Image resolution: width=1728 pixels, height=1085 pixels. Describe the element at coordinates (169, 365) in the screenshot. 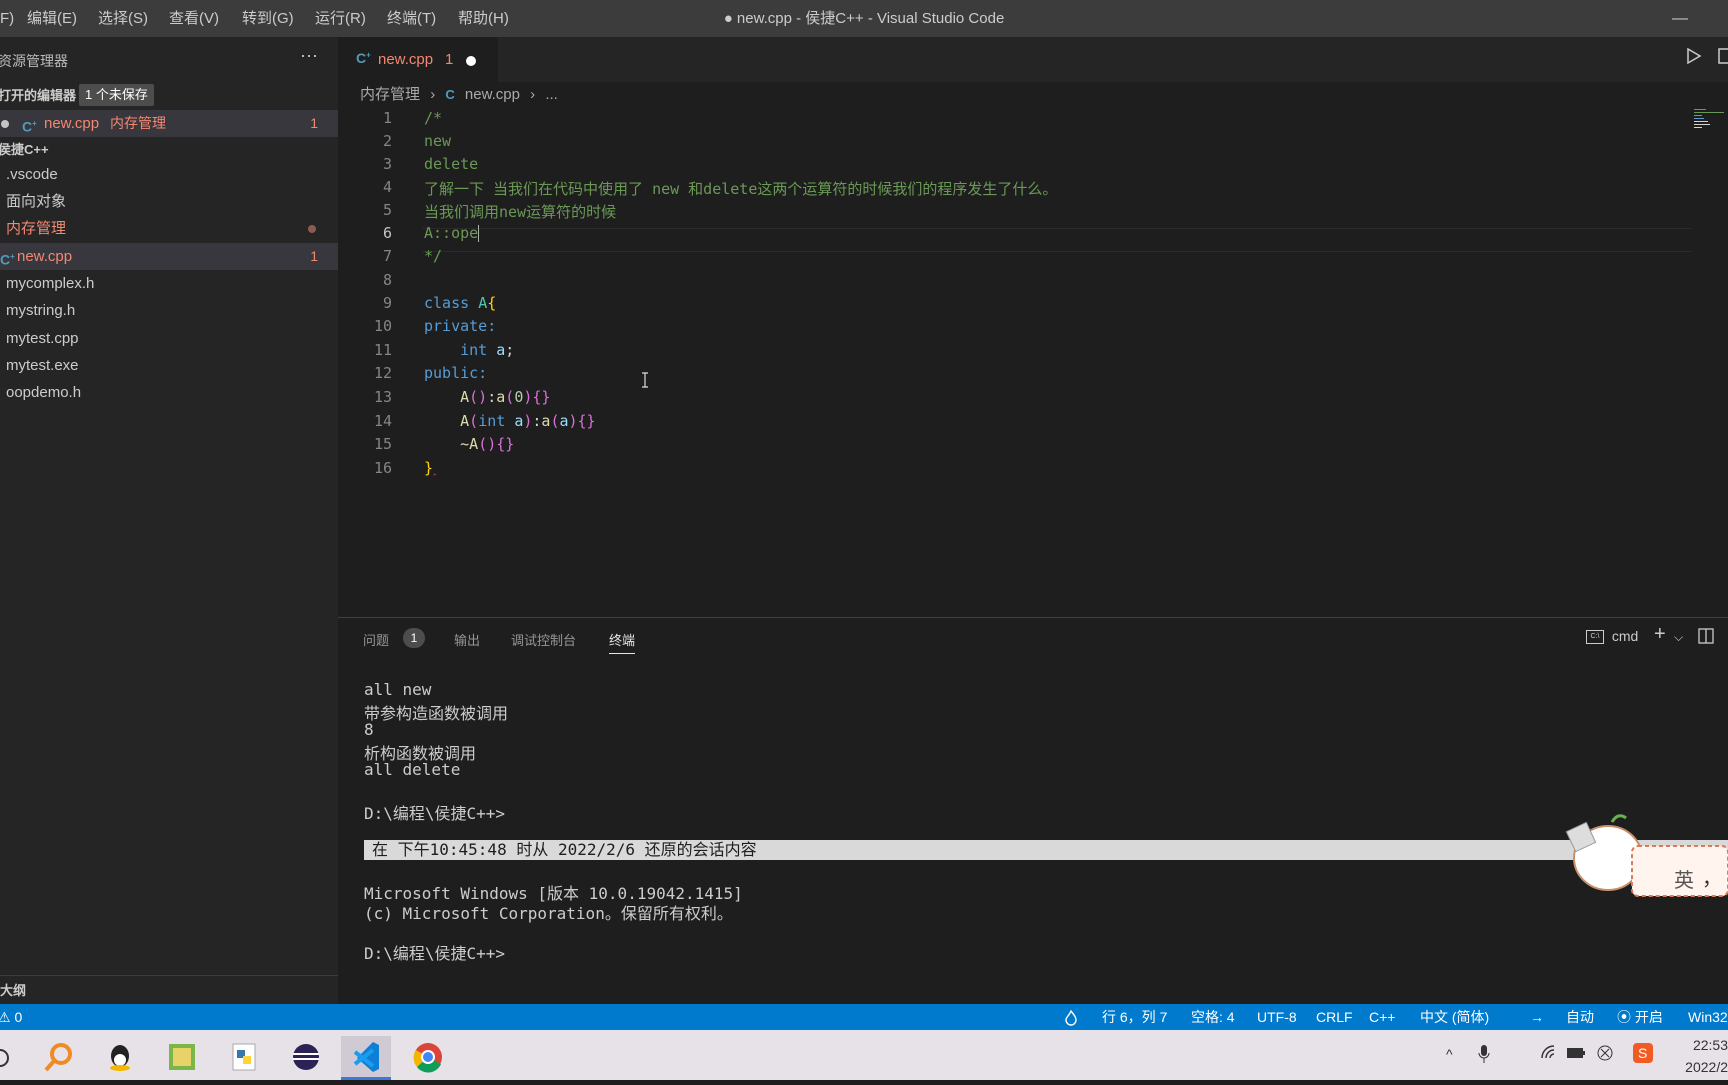

I see `tree-item-mytest-exe: mytest.exe` at that location.